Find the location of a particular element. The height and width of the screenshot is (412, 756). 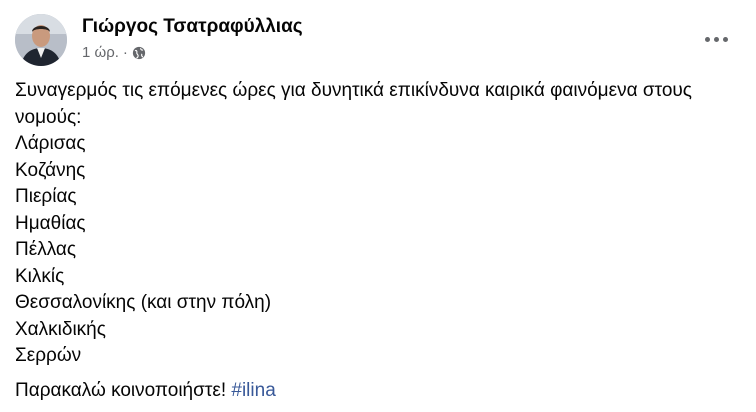

avatar-photo is located at coordinates (41, 40).